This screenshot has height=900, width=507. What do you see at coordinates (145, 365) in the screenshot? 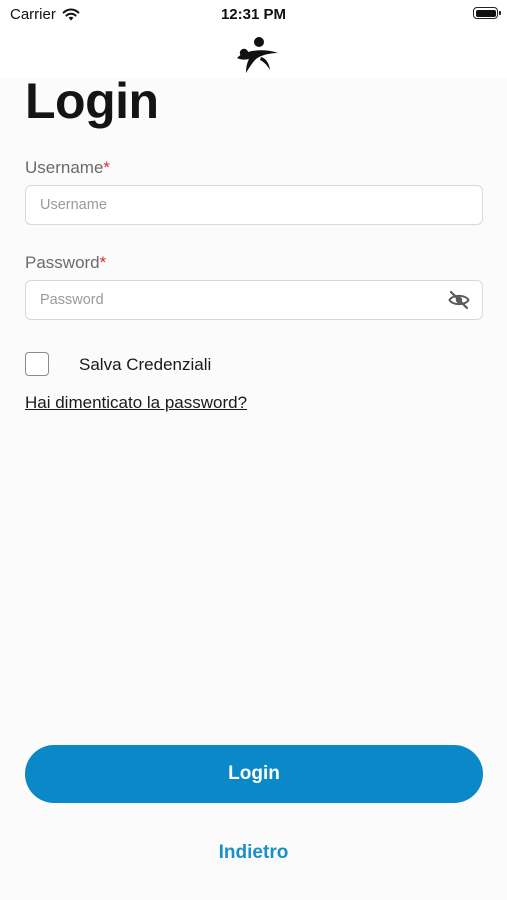
I see `save-credentials-label: Salva Credenziali` at bounding box center [145, 365].